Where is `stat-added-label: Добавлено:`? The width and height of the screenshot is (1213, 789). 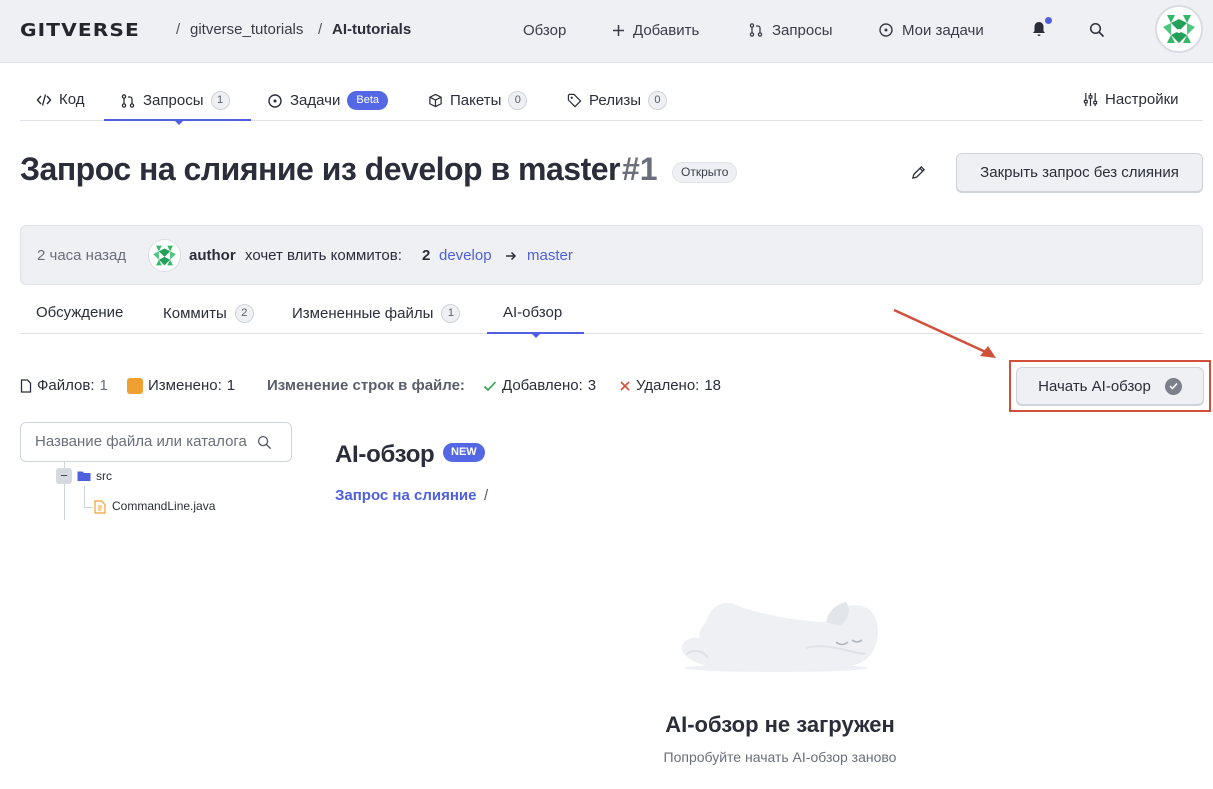
stat-added-label: Добавлено: is located at coordinates (542, 385).